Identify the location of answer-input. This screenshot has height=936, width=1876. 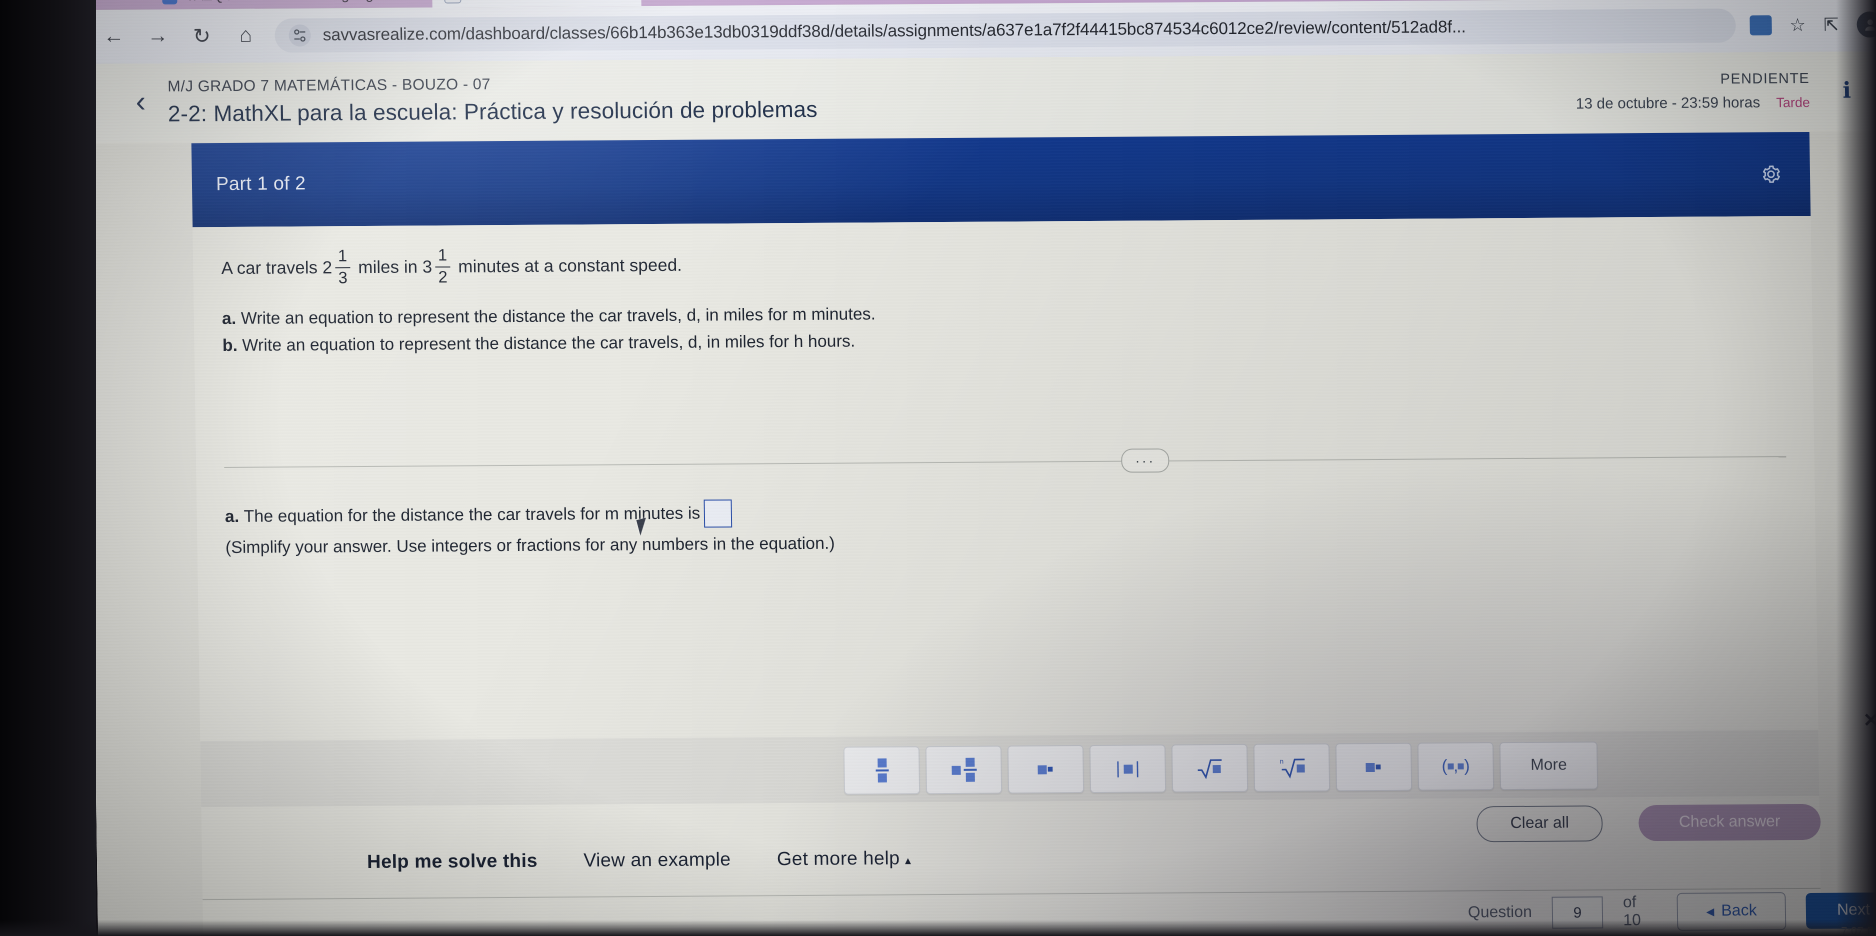
(718, 513).